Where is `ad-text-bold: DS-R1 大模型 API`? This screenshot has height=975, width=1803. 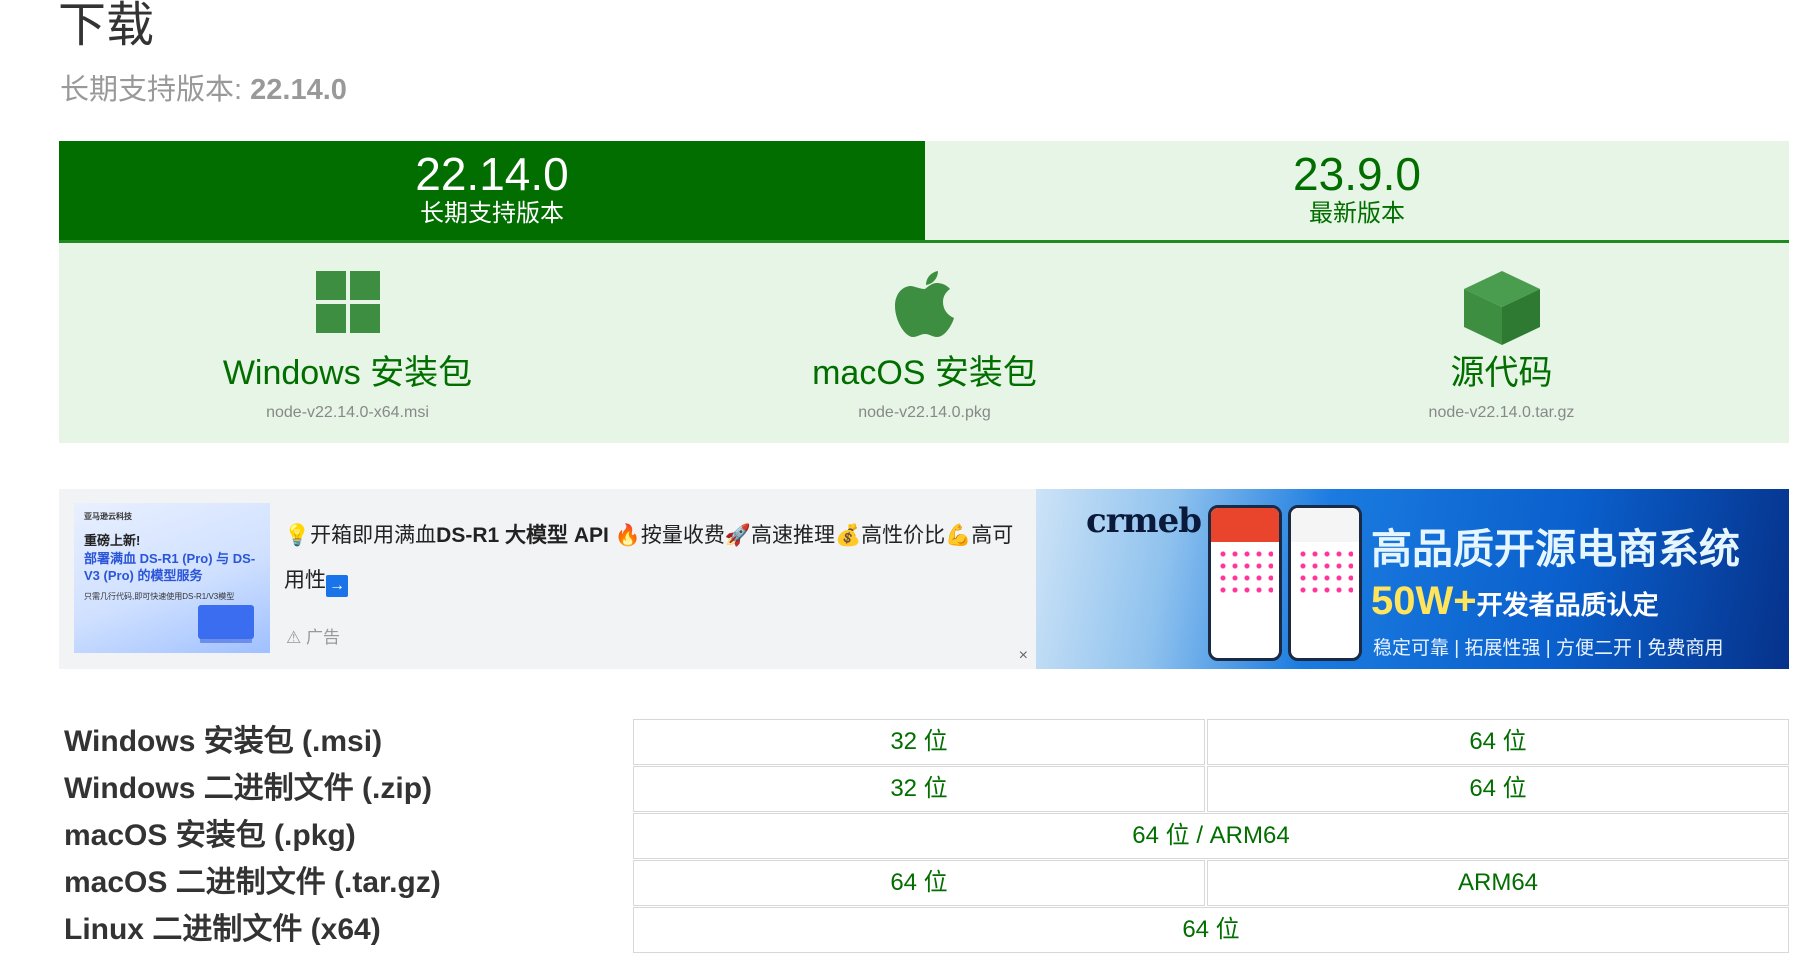 ad-text-bold: DS-R1 大模型 API is located at coordinates (522, 535).